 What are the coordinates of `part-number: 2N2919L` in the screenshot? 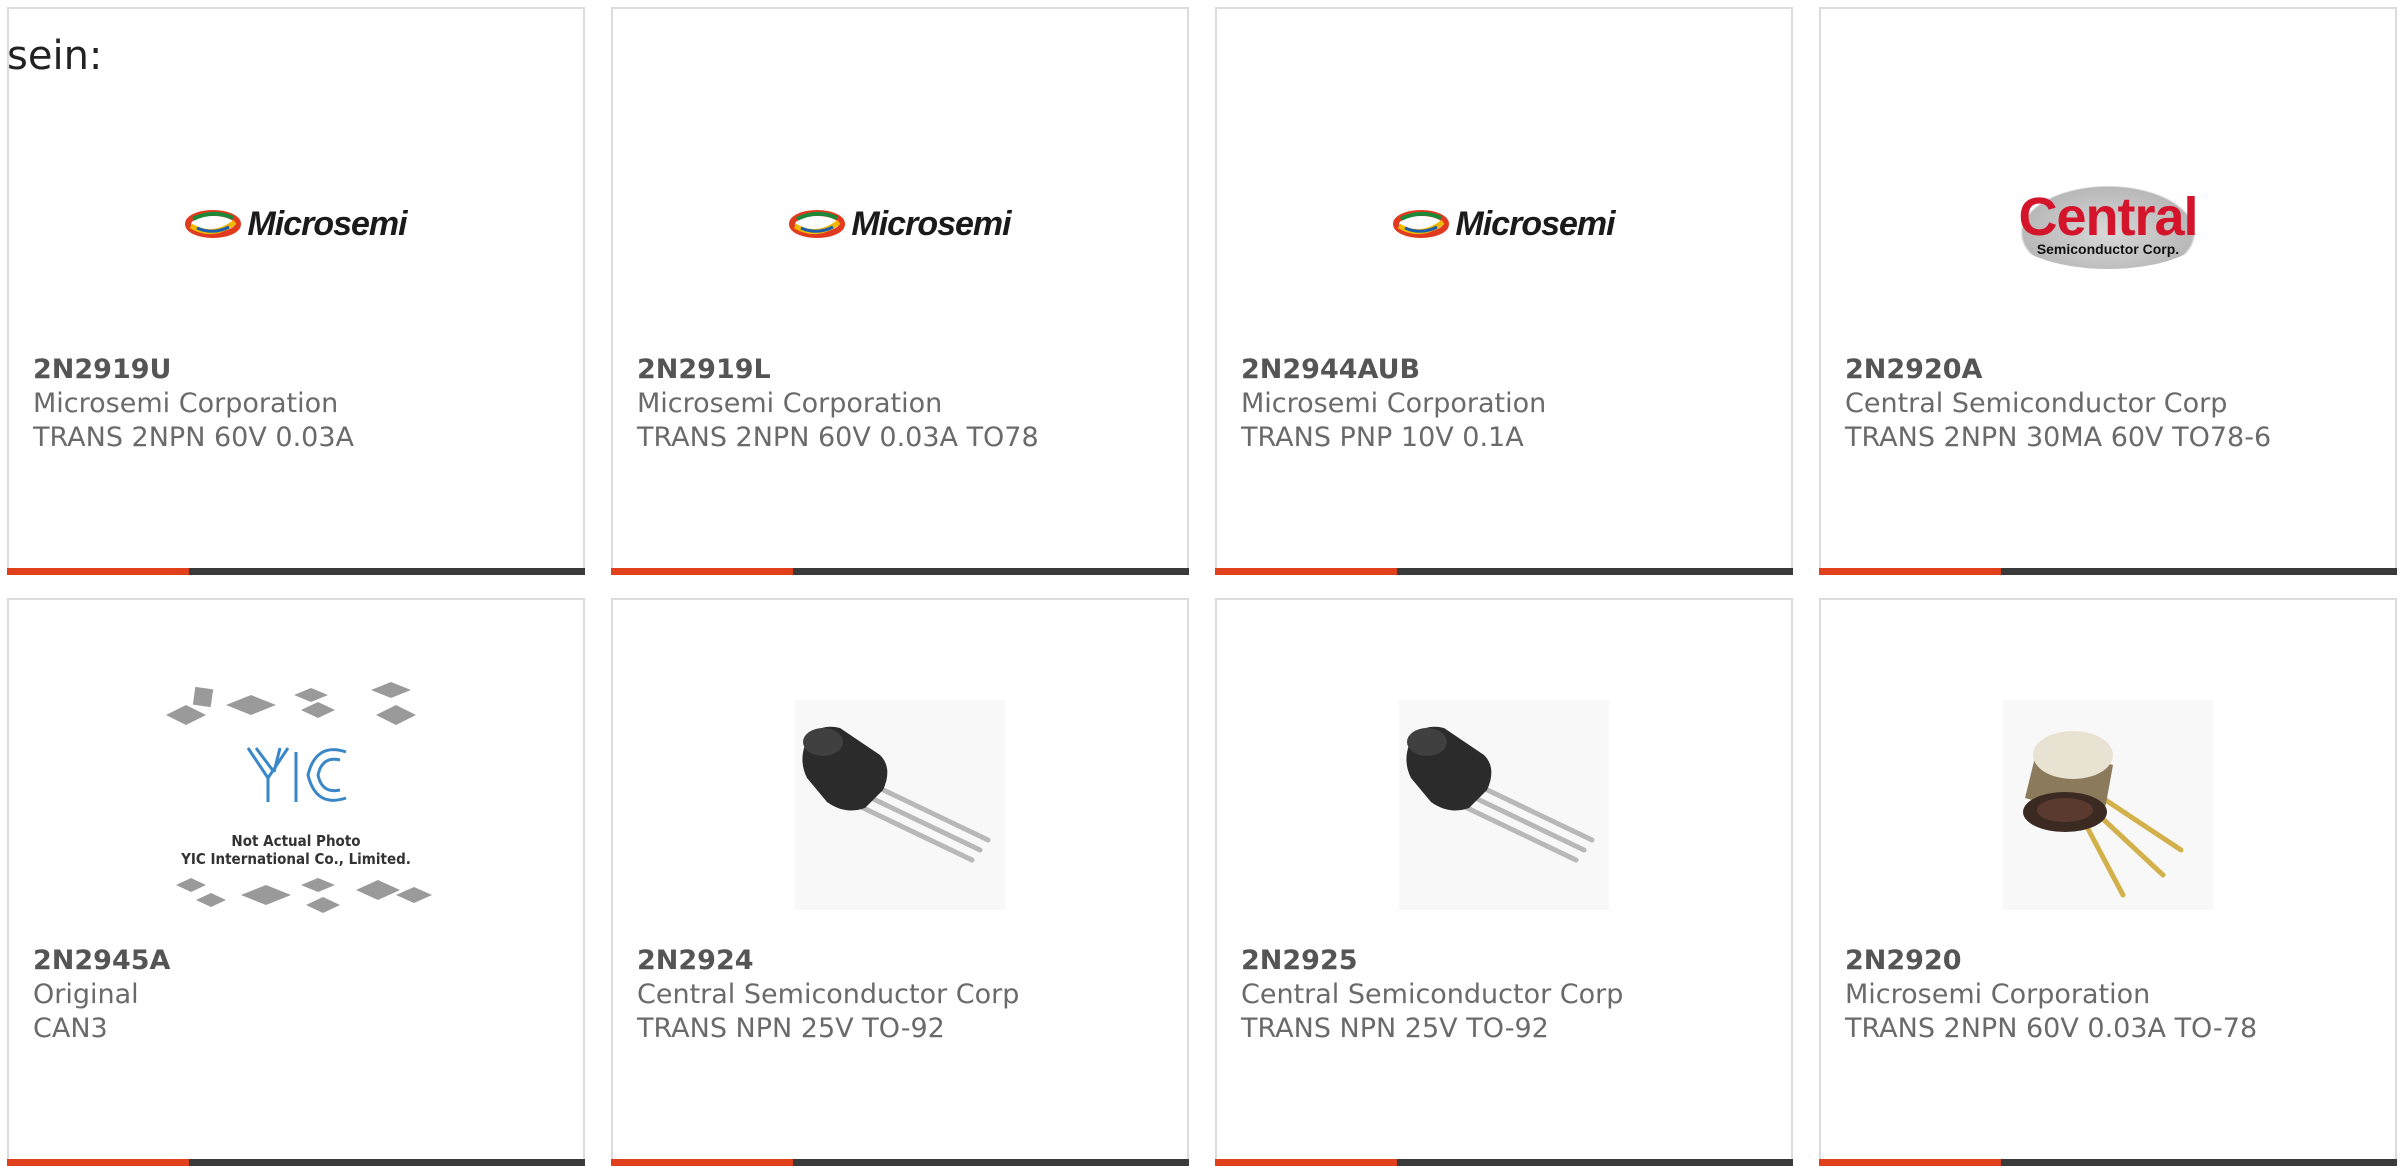 It's located at (902, 370).